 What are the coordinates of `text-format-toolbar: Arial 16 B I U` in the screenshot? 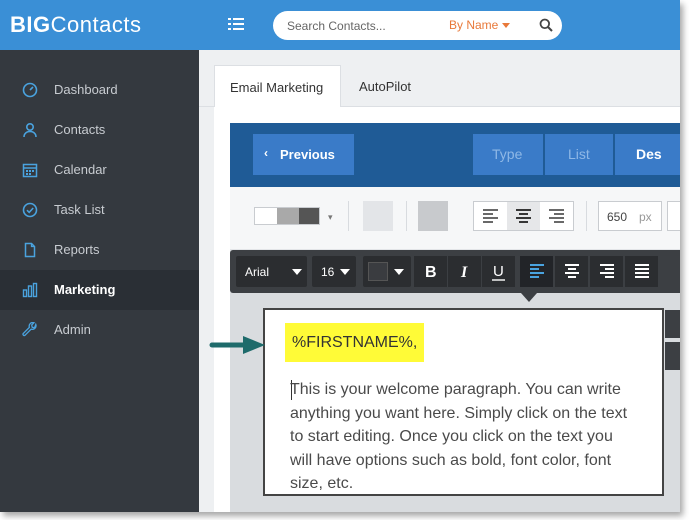 It's located at (455, 276).